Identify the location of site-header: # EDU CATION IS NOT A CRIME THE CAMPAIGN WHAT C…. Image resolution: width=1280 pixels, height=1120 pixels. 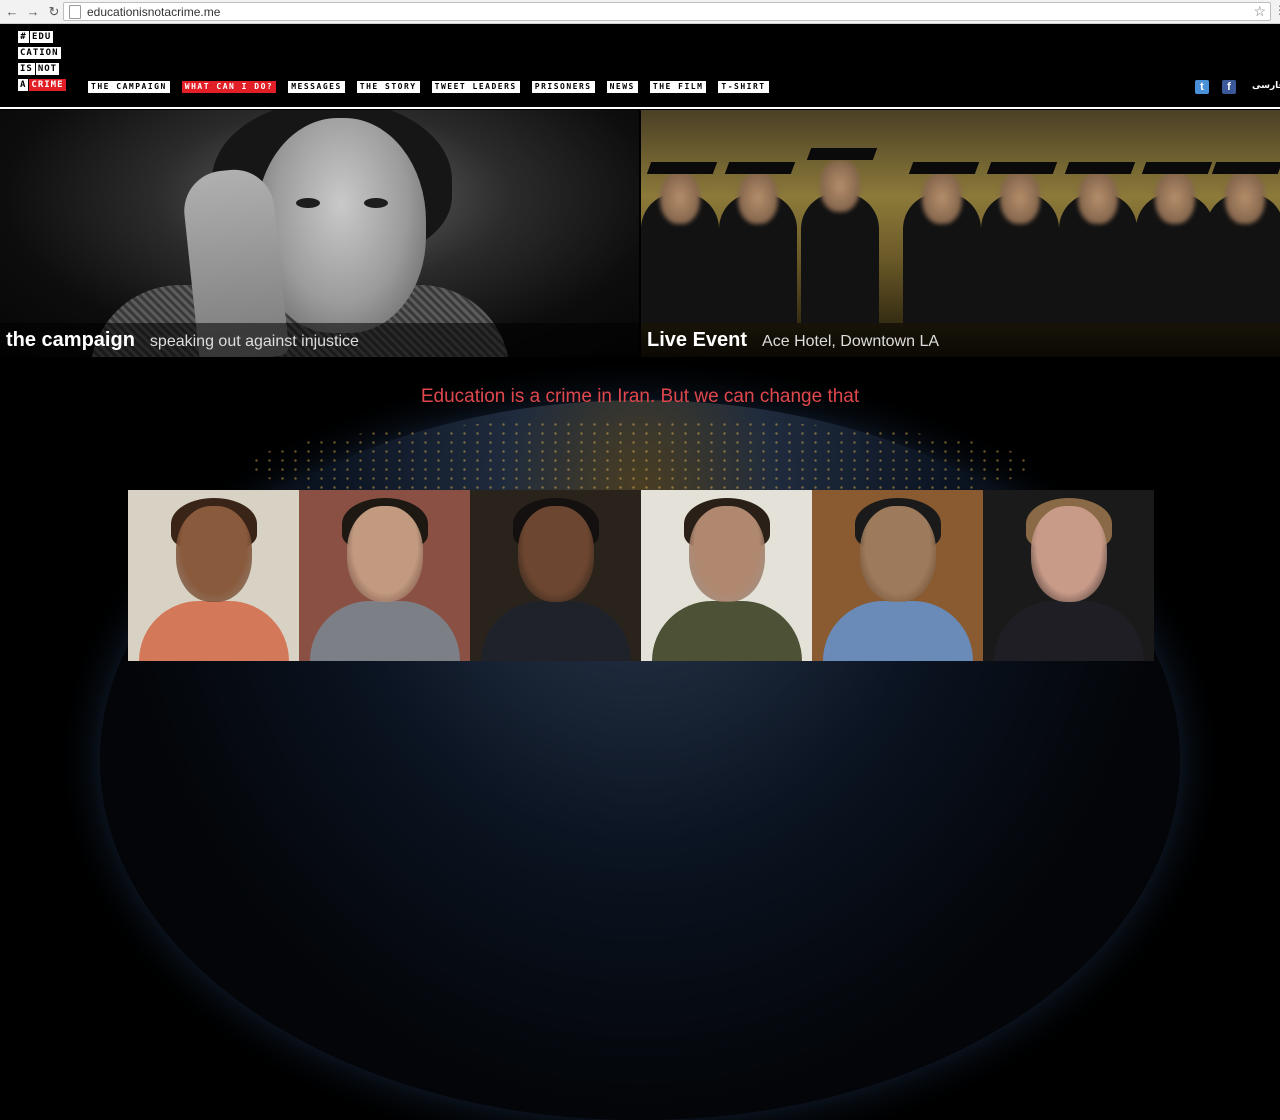
(640, 66).